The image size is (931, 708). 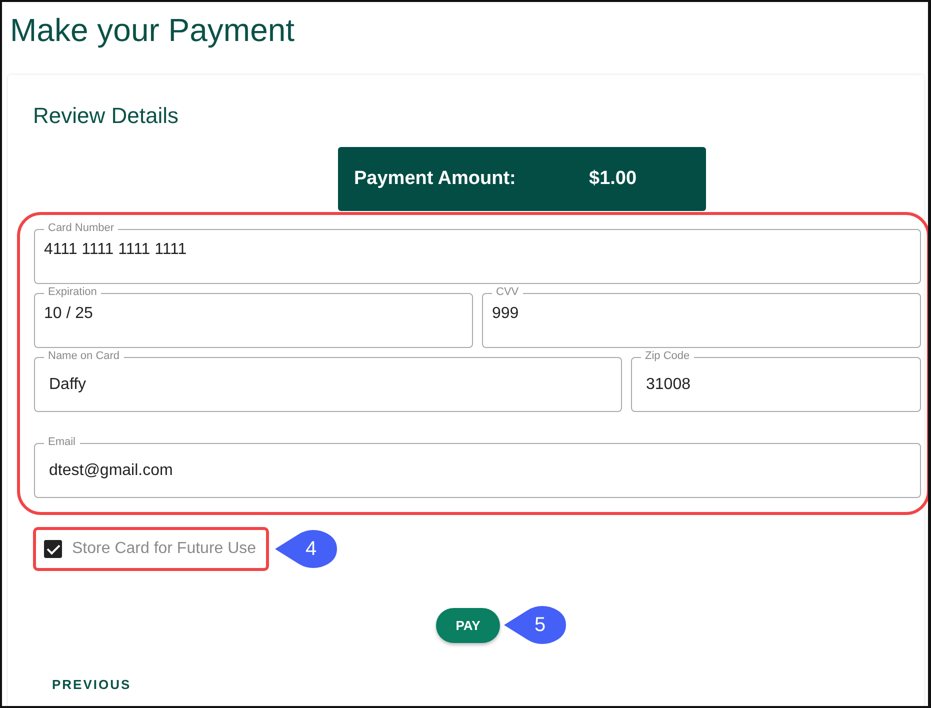 What do you see at coordinates (435, 179) in the screenshot?
I see `amount-label: Payment Amount:` at bounding box center [435, 179].